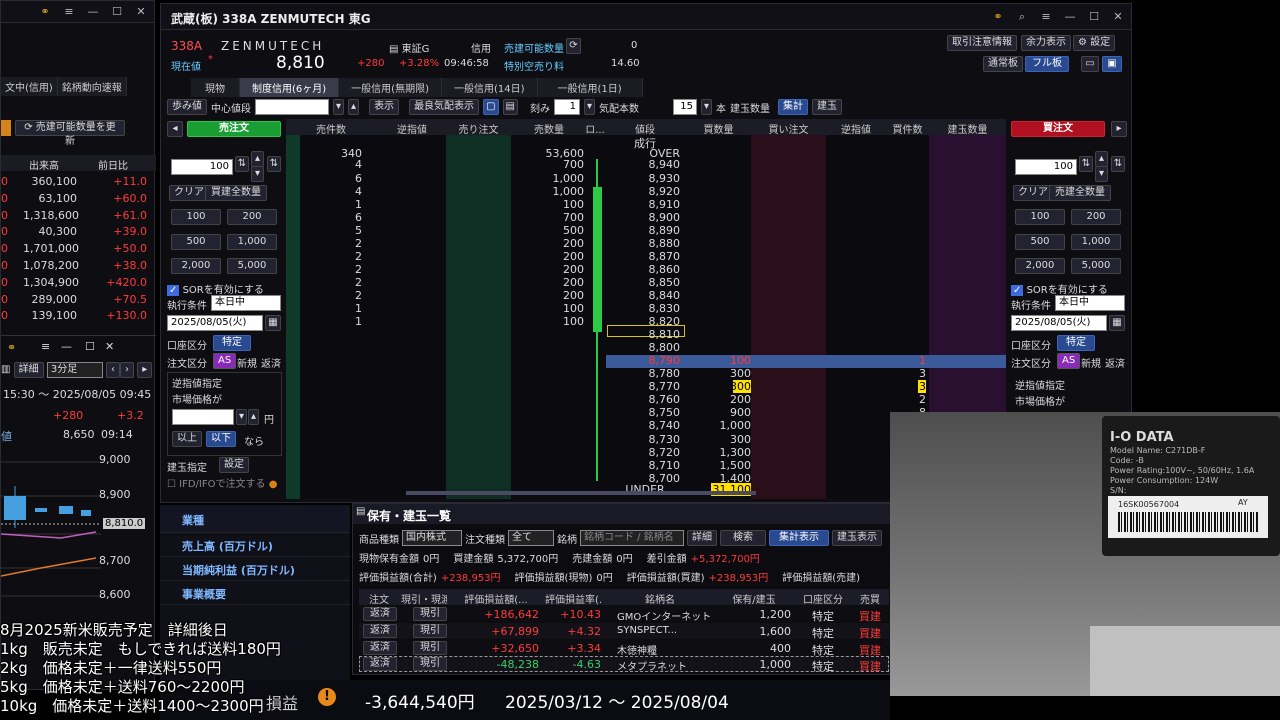 This screenshot has width=1280, height=720. What do you see at coordinates (573, 46) in the screenshot?
I see `refresh-icon: ⟳` at bounding box center [573, 46].